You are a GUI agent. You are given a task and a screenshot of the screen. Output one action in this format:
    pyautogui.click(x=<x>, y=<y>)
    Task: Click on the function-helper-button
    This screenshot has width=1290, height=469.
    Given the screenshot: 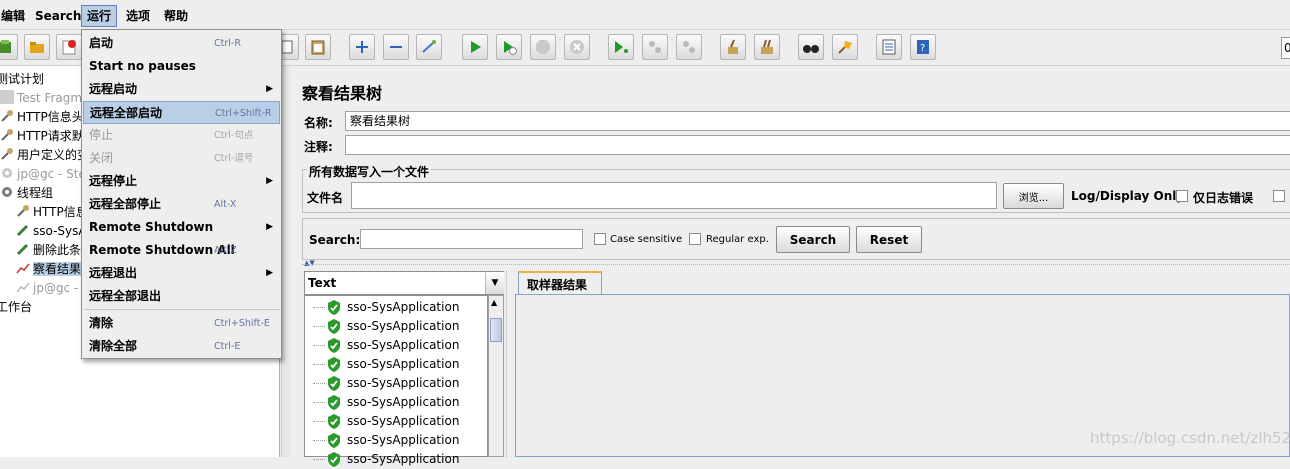 What is the action you would take?
    pyautogui.click(x=889, y=47)
    